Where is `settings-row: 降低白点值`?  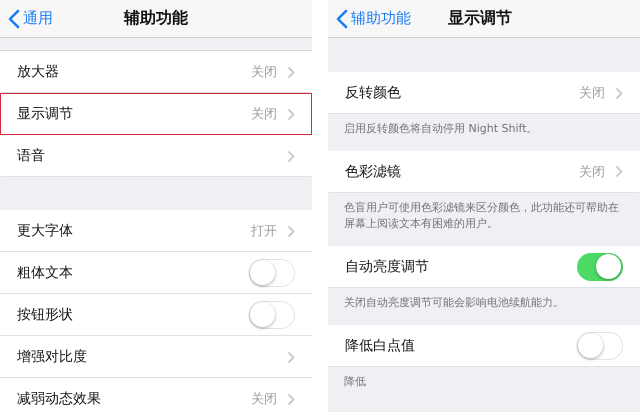
settings-row: 降低白点值 is located at coordinates (484, 345).